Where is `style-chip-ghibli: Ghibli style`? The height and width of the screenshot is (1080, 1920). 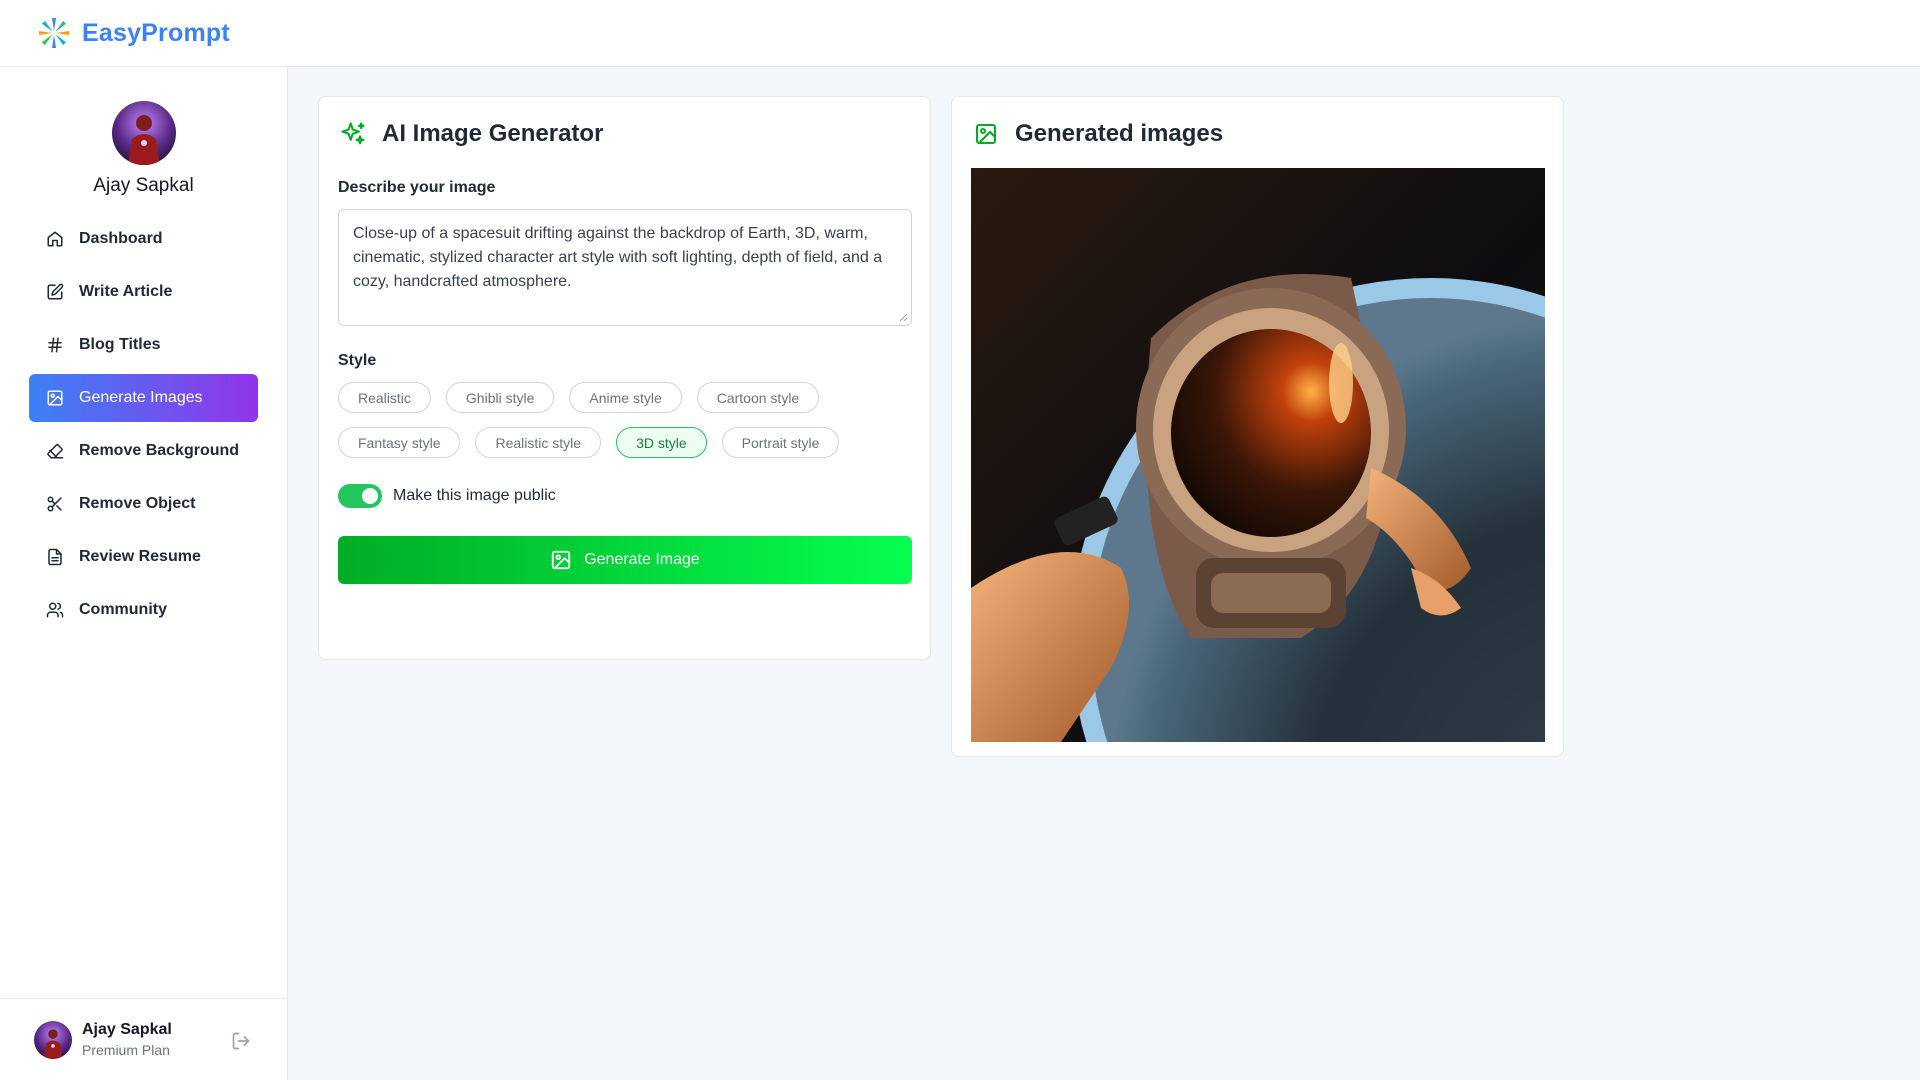 style-chip-ghibli: Ghibli style is located at coordinates (500, 397).